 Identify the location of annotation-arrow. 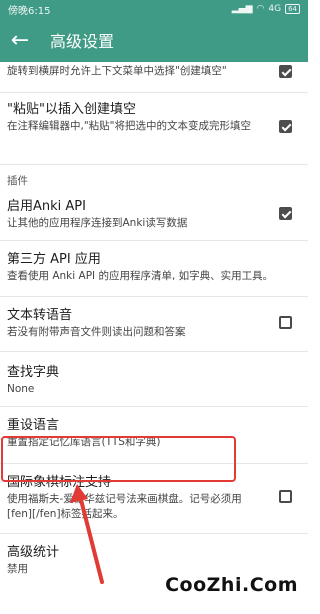
(87, 534).